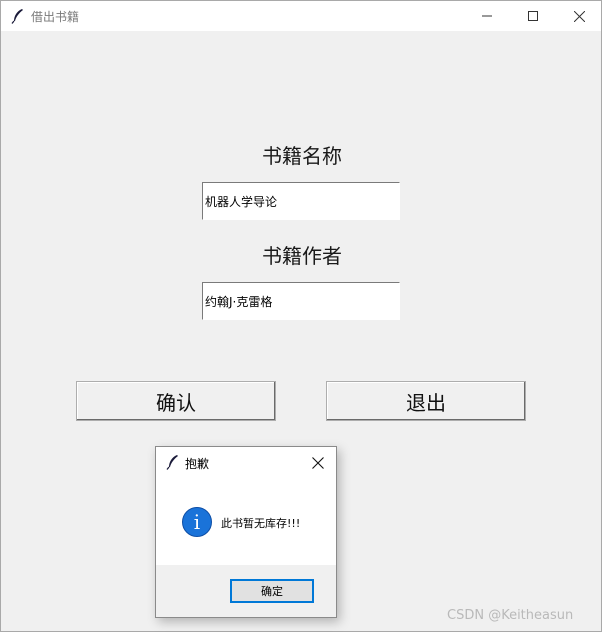 The width and height of the screenshot is (602, 632). I want to click on dialog-close-button, so click(318, 463).